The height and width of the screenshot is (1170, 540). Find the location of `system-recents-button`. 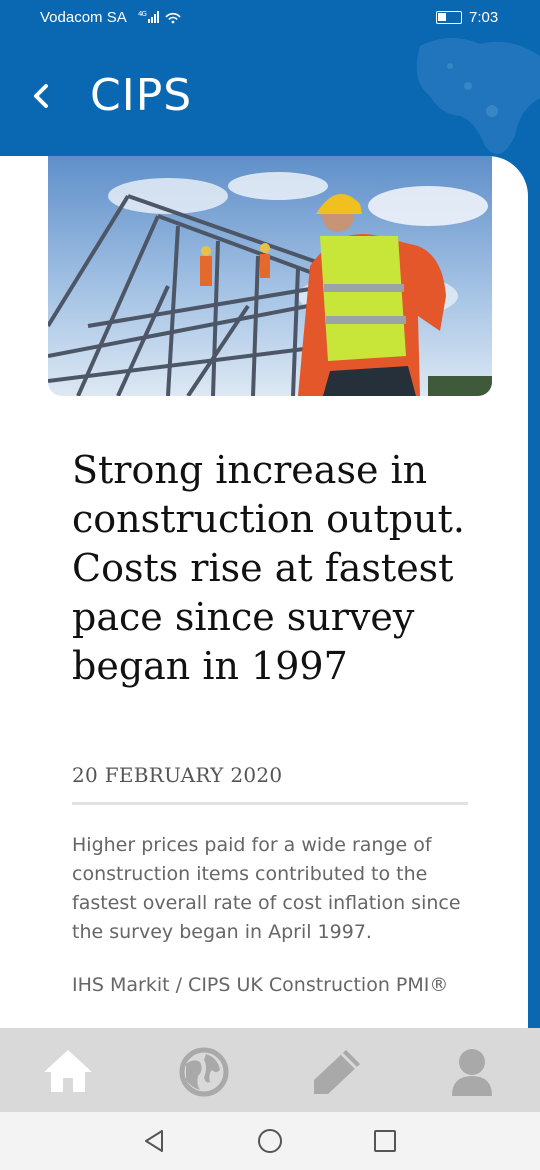

system-recents-button is located at coordinates (385, 1141).